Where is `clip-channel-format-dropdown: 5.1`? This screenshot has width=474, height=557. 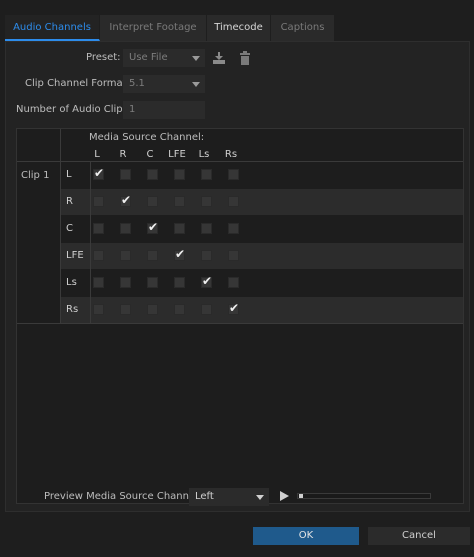 clip-channel-format-dropdown: 5.1 is located at coordinates (164, 84).